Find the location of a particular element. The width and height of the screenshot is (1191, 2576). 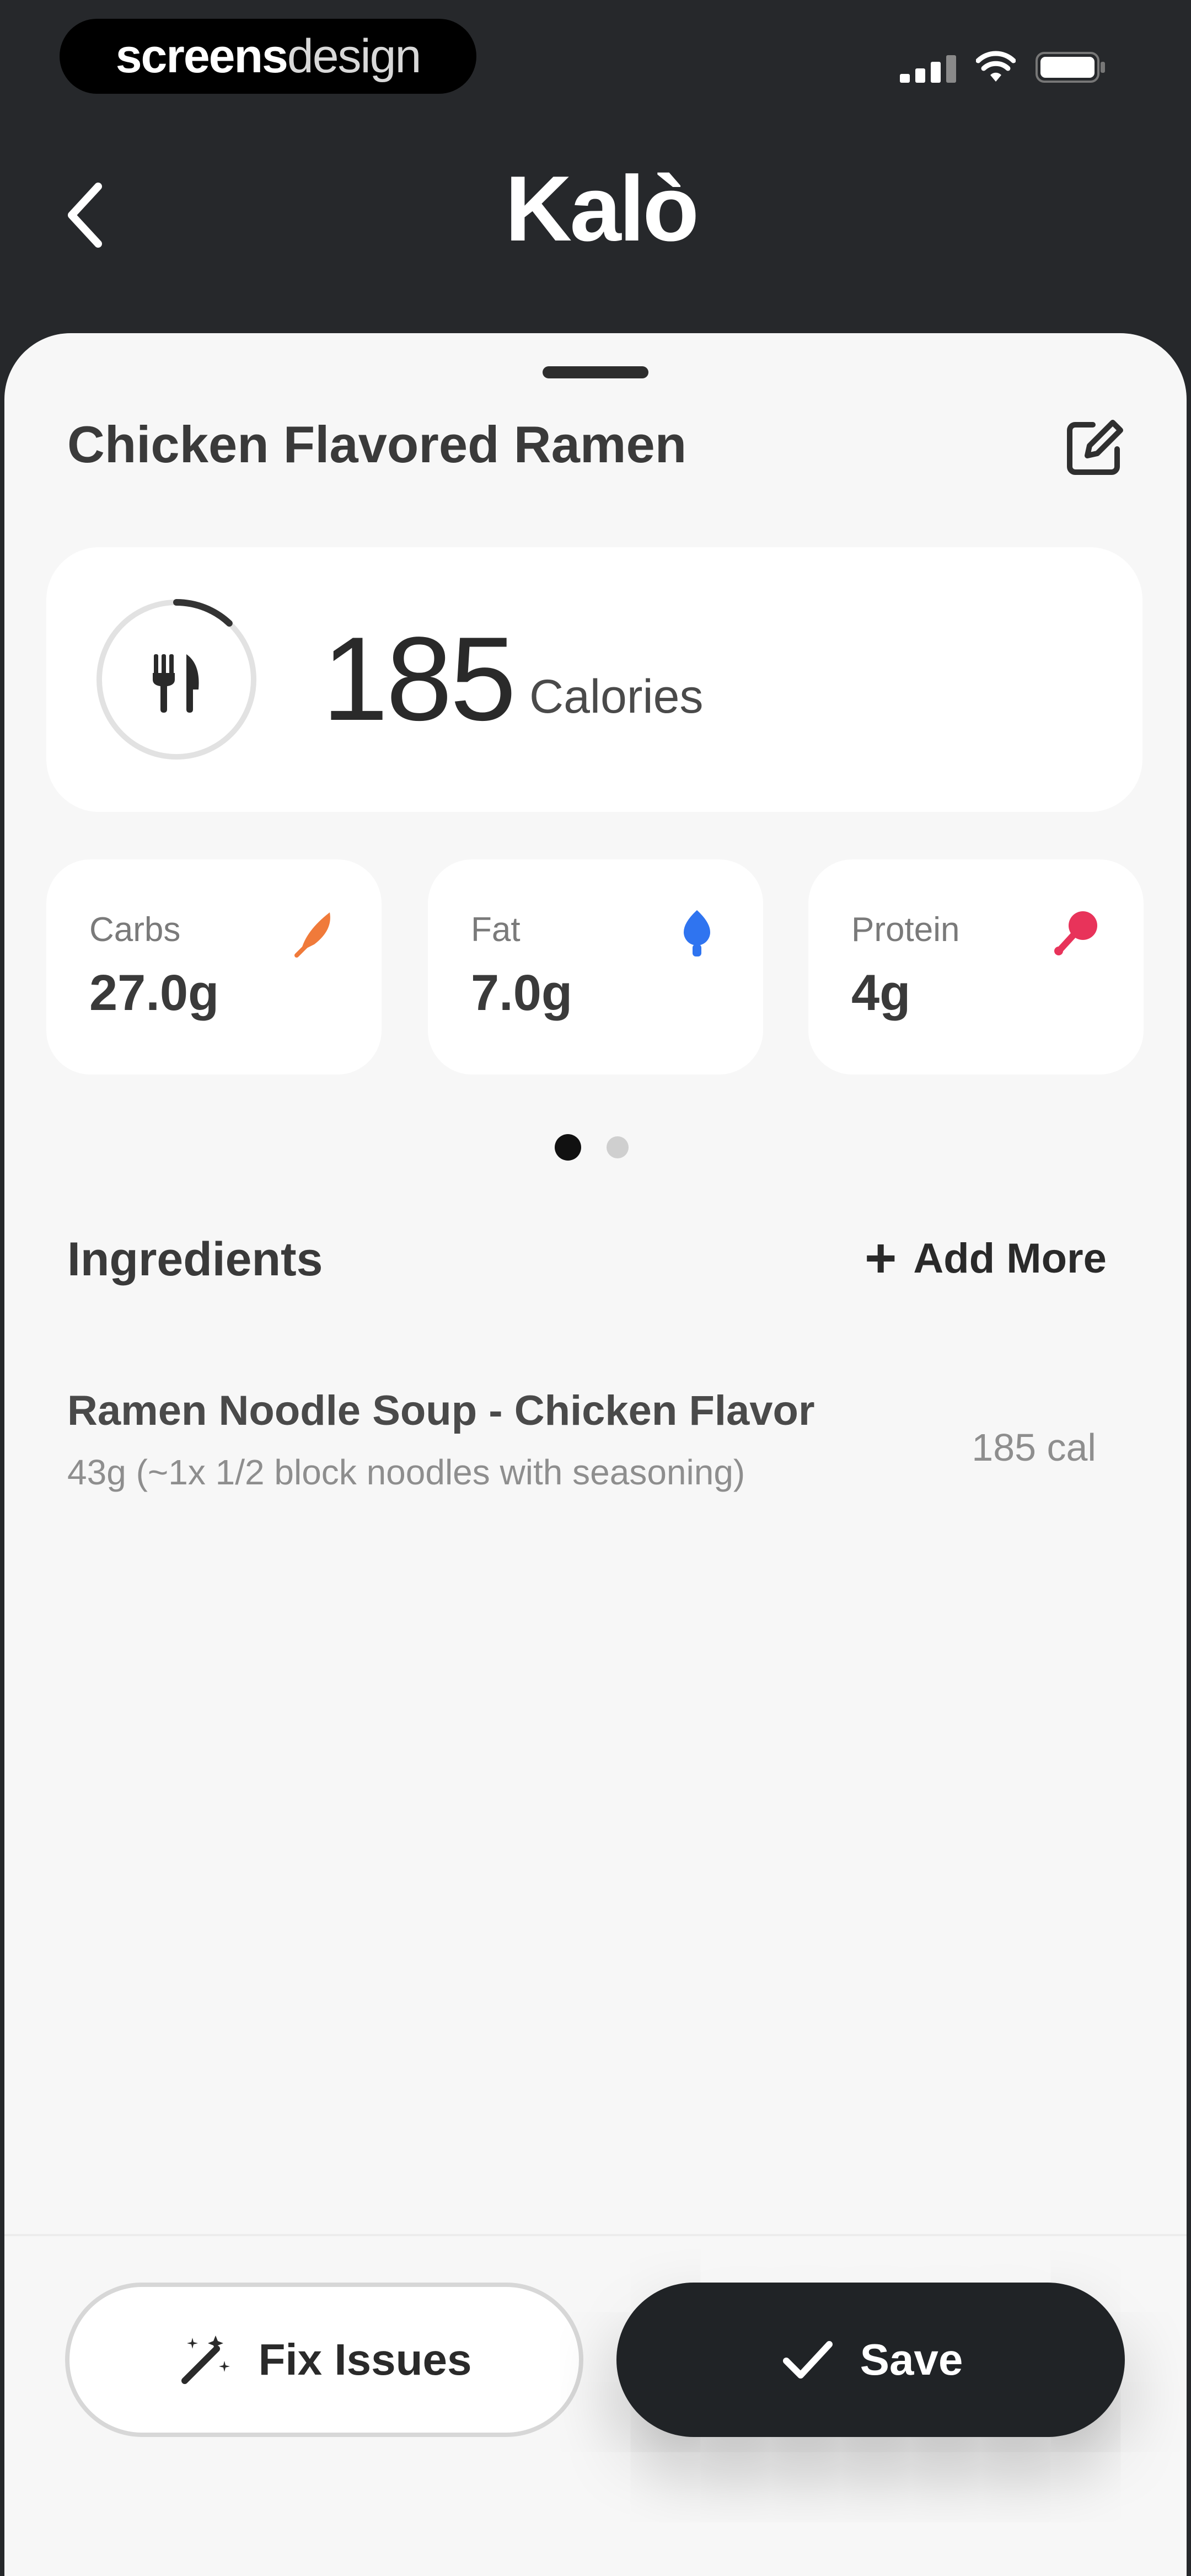

carousel-pager is located at coordinates (599, 1148).